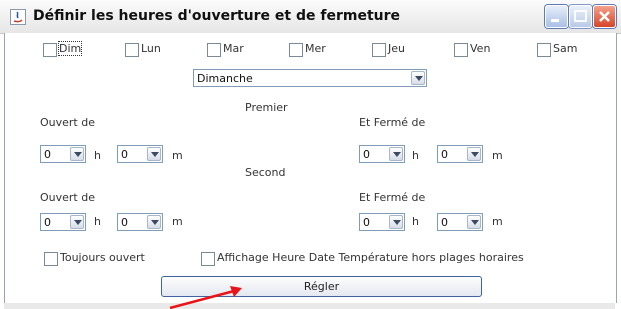 The height and width of the screenshot is (309, 621). I want to click on label-ferme-de-1: Et Fermé de, so click(392, 122).